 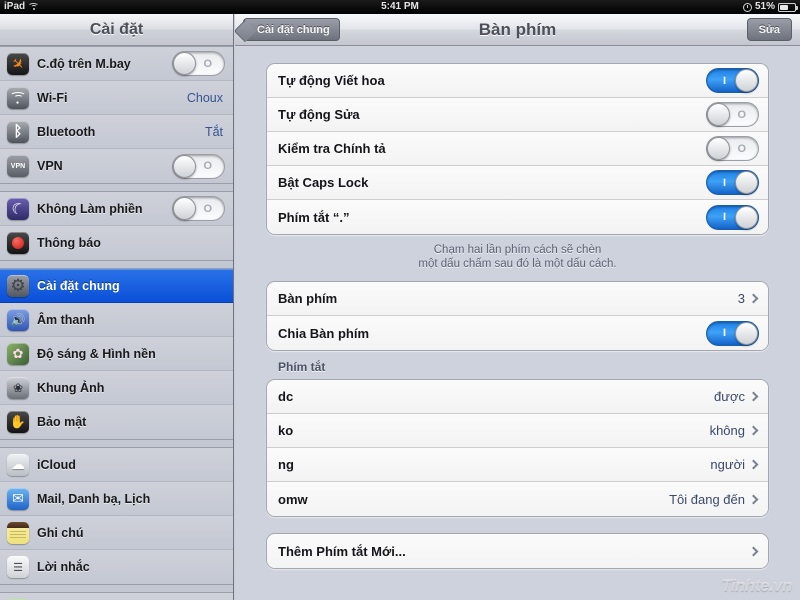 What do you see at coordinates (116, 209) in the screenshot?
I see `sidebar-item-khong-lam-phien: Không Làm phiền O` at bounding box center [116, 209].